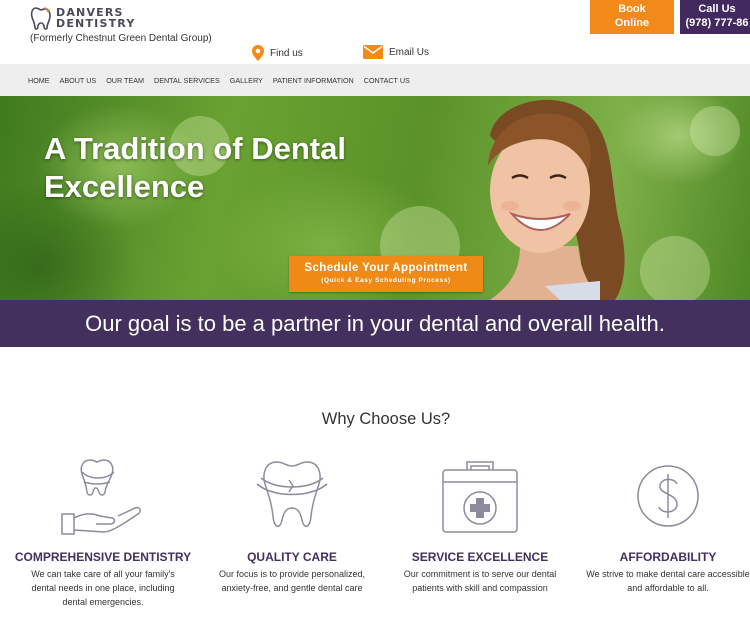  I want to click on feature-title: SERVICE EXCELLENCE, so click(480, 557).